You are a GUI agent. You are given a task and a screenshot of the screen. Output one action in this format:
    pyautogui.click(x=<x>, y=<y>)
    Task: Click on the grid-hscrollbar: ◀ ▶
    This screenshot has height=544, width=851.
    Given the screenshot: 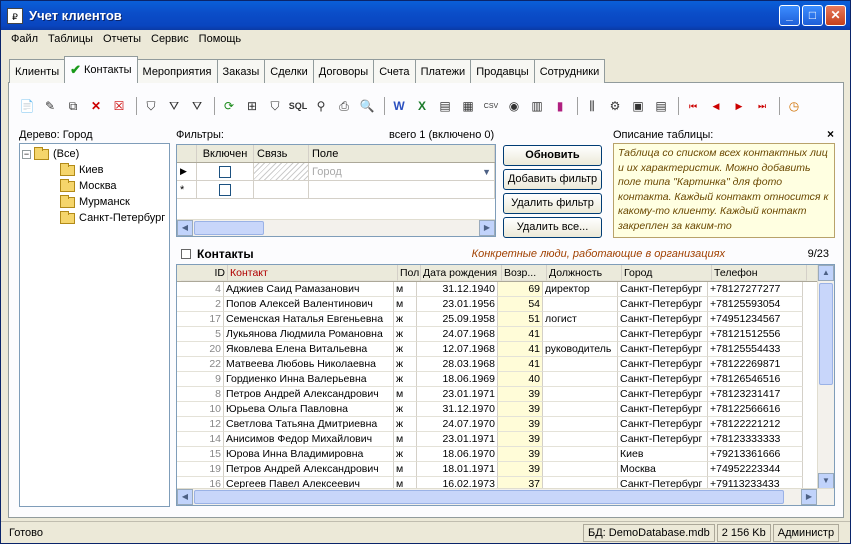 What is the action you would take?
    pyautogui.click(x=505, y=496)
    